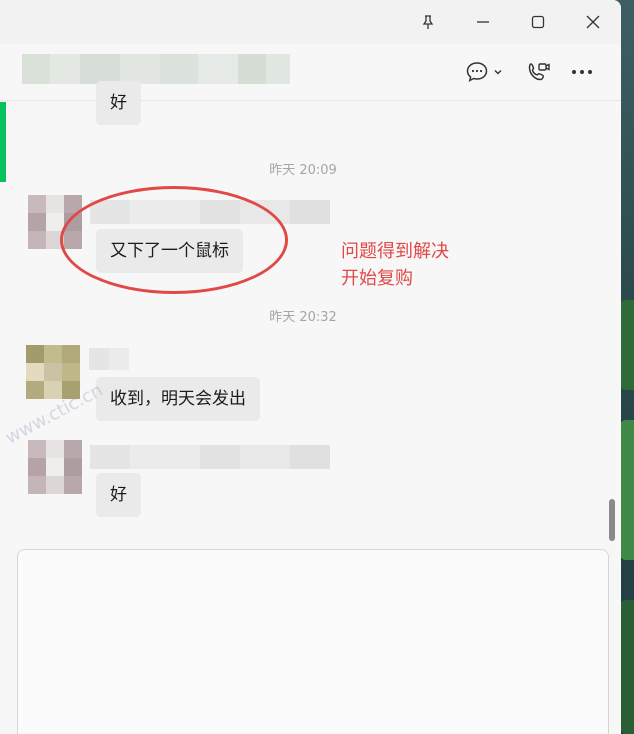  I want to click on video-phone-icon, so click(539, 72).